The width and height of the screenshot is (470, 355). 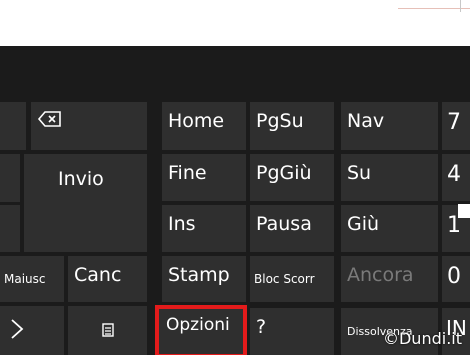 I want to click on key-insert-label: Ins, so click(x=182, y=224).